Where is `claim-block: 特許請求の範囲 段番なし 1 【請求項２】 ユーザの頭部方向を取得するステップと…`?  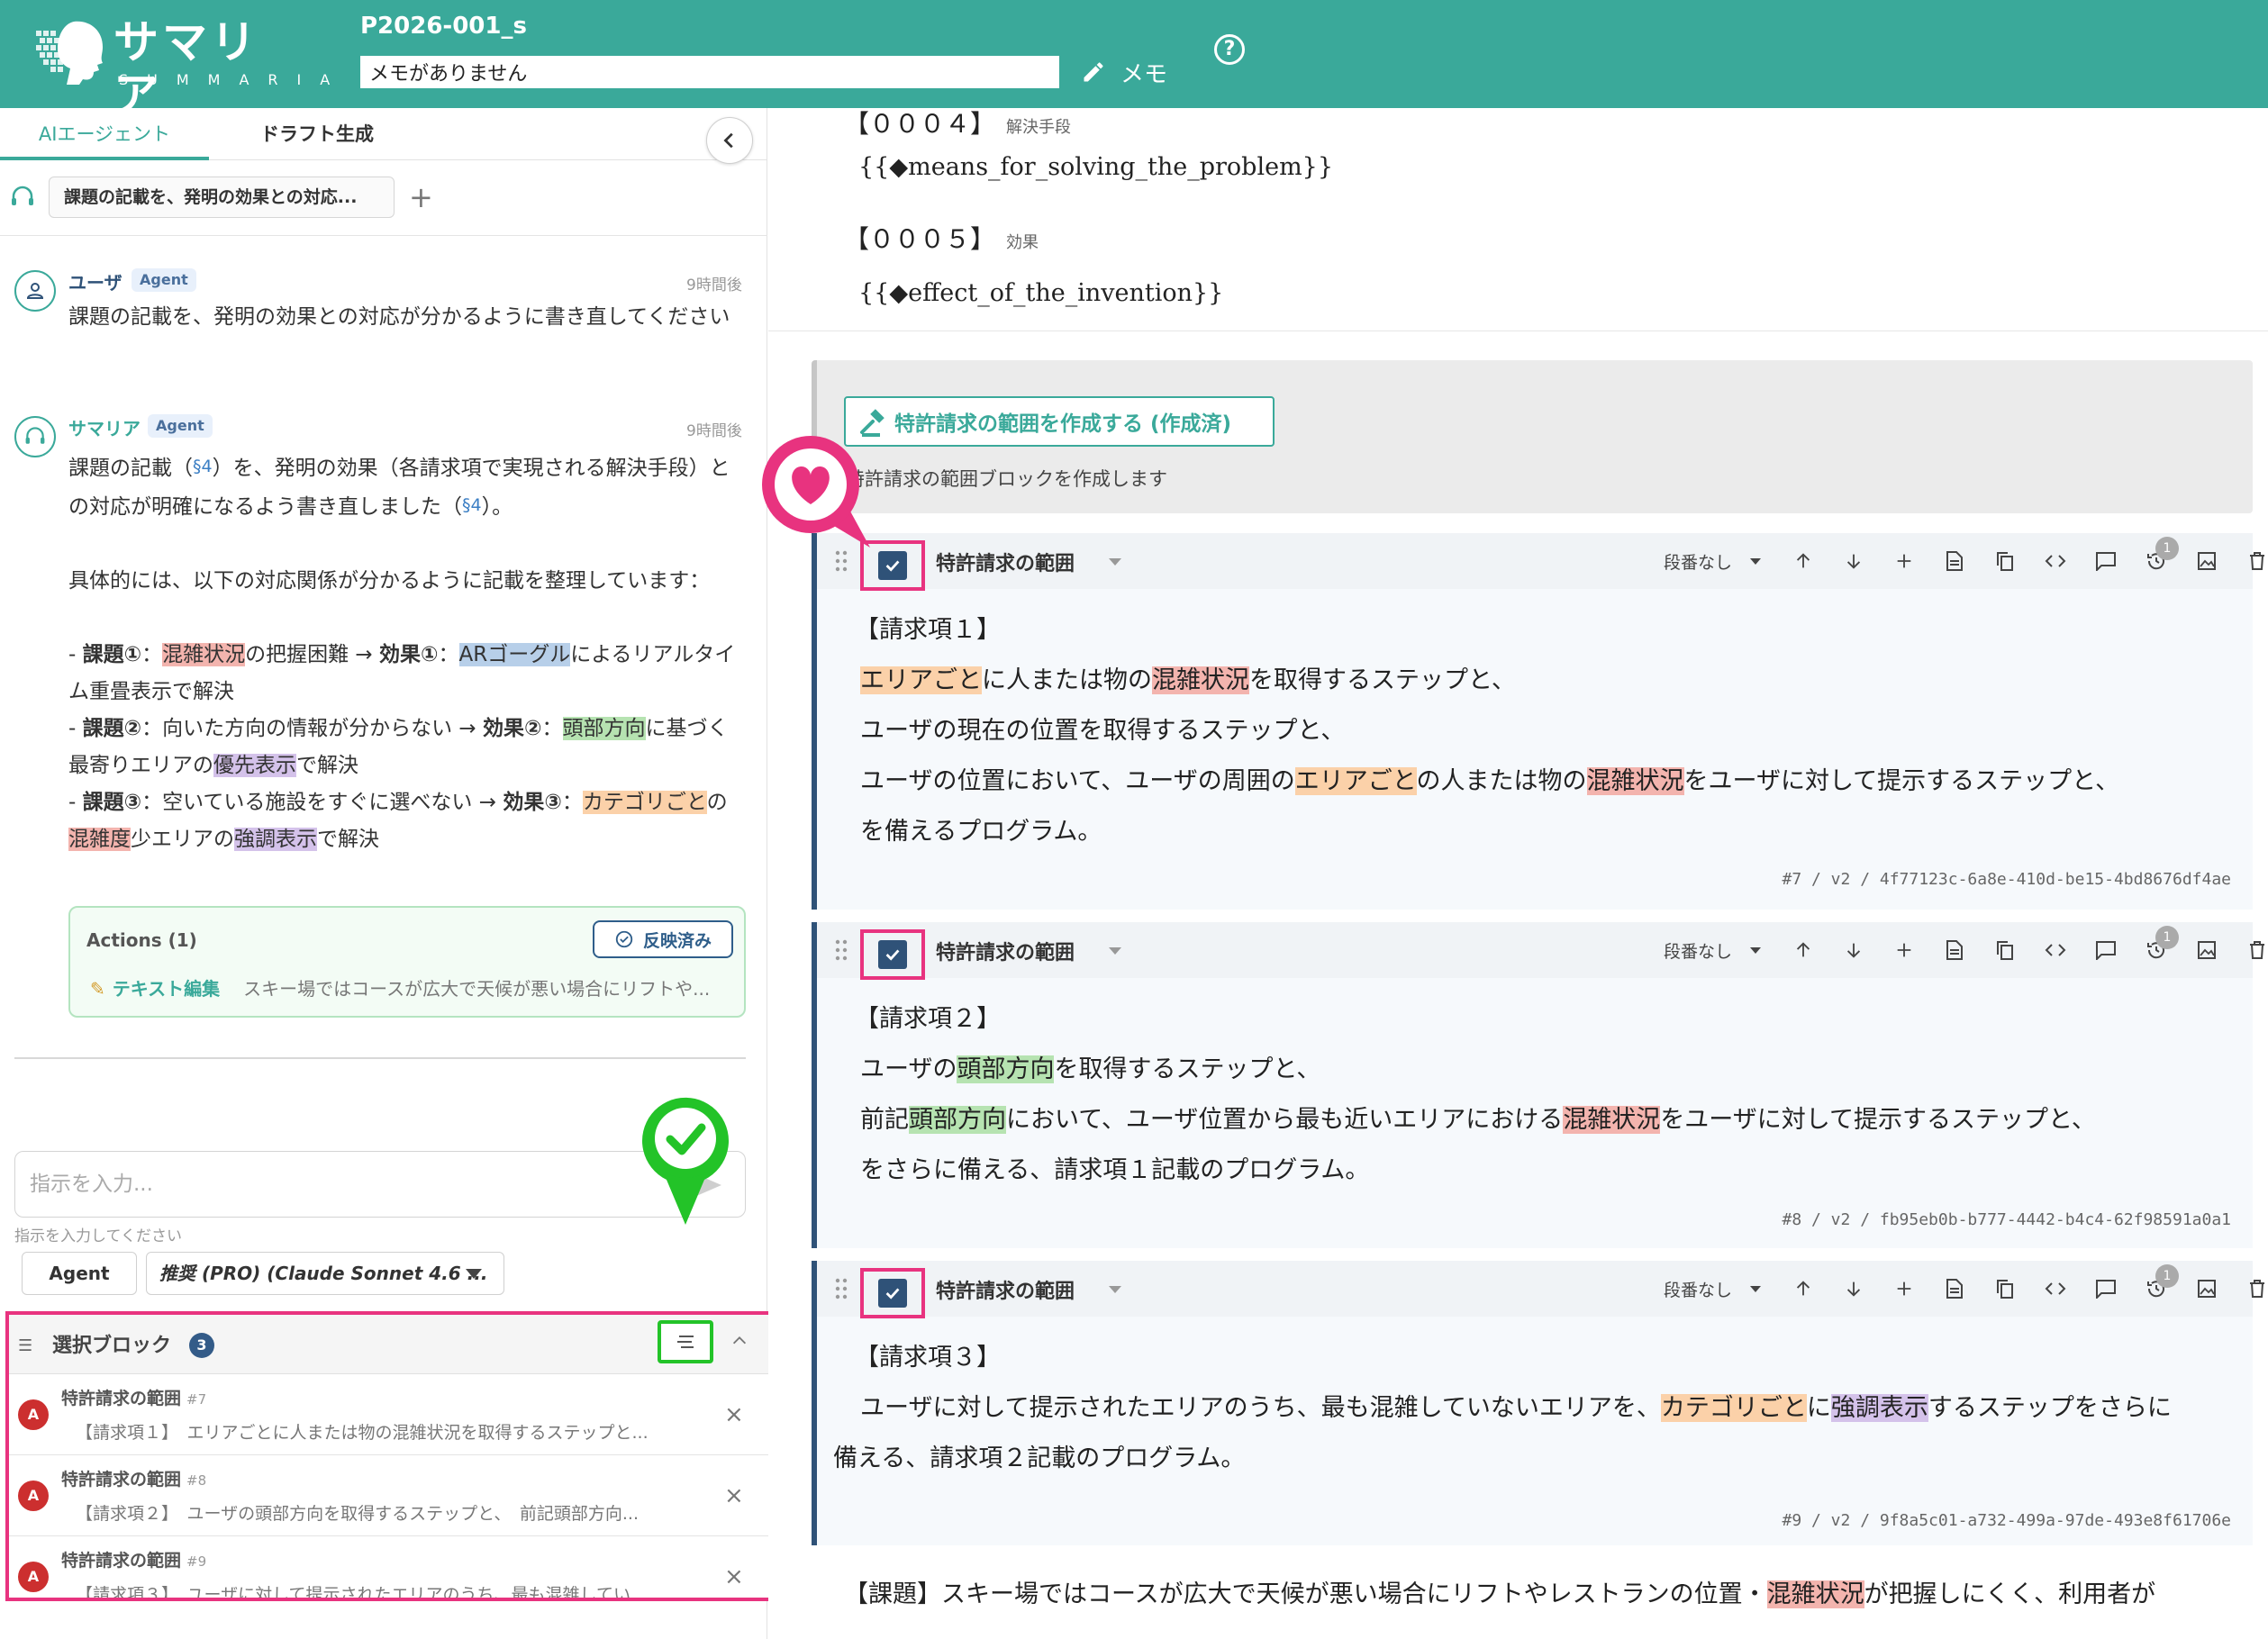 claim-block: 特許請求の範囲 段番なし 1 【請求項２】 ユーザの頭部方向を取得するステップと… is located at coordinates (1538, 1085).